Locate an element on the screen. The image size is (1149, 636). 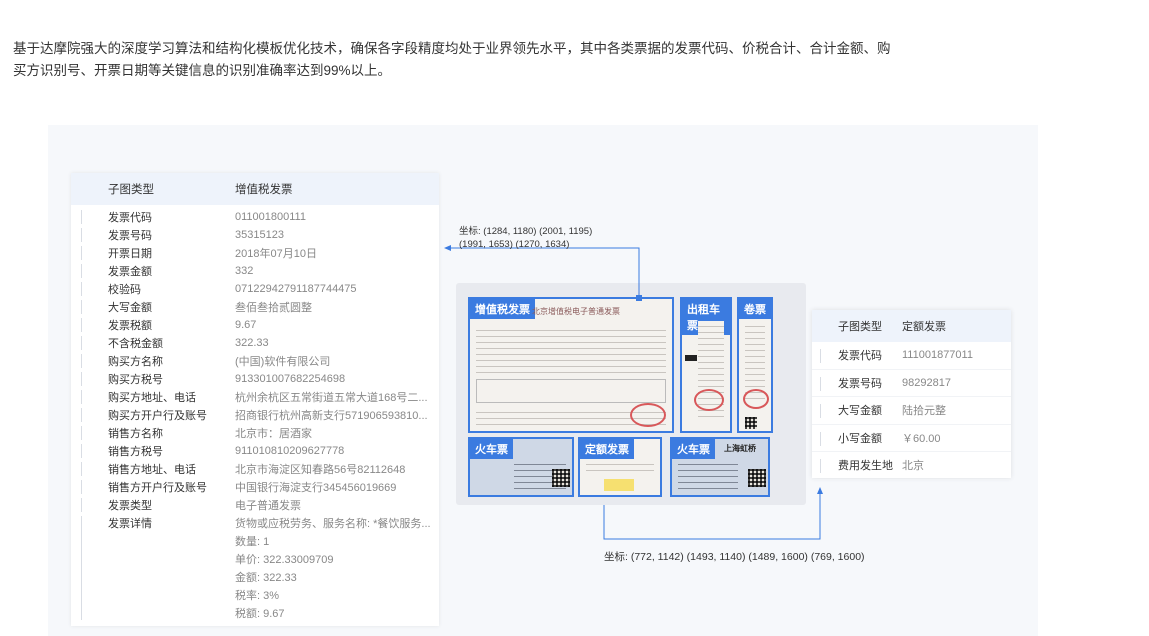
field-key: 费用发生地 is located at coordinates (865, 466).